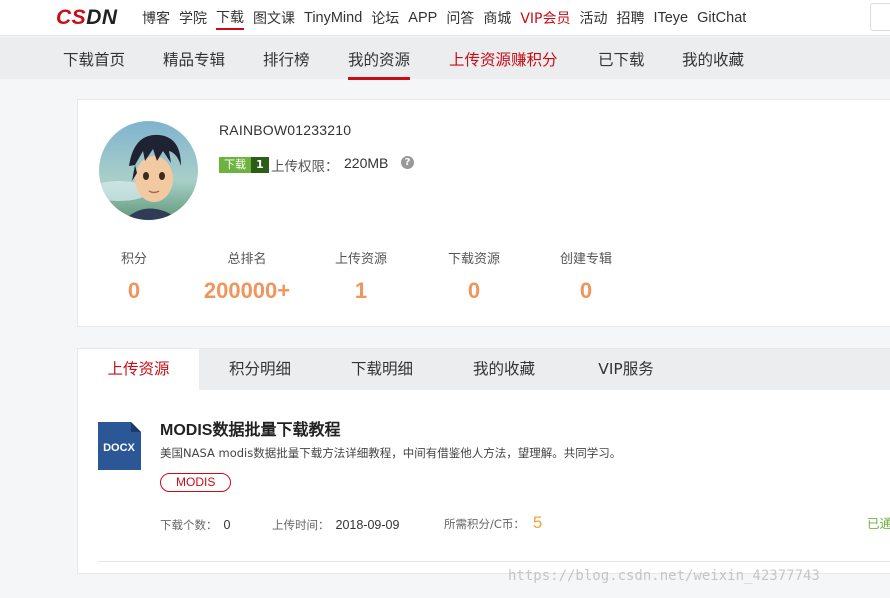 This screenshot has width=890, height=598. I want to click on badge-label: 下载, so click(235, 165).